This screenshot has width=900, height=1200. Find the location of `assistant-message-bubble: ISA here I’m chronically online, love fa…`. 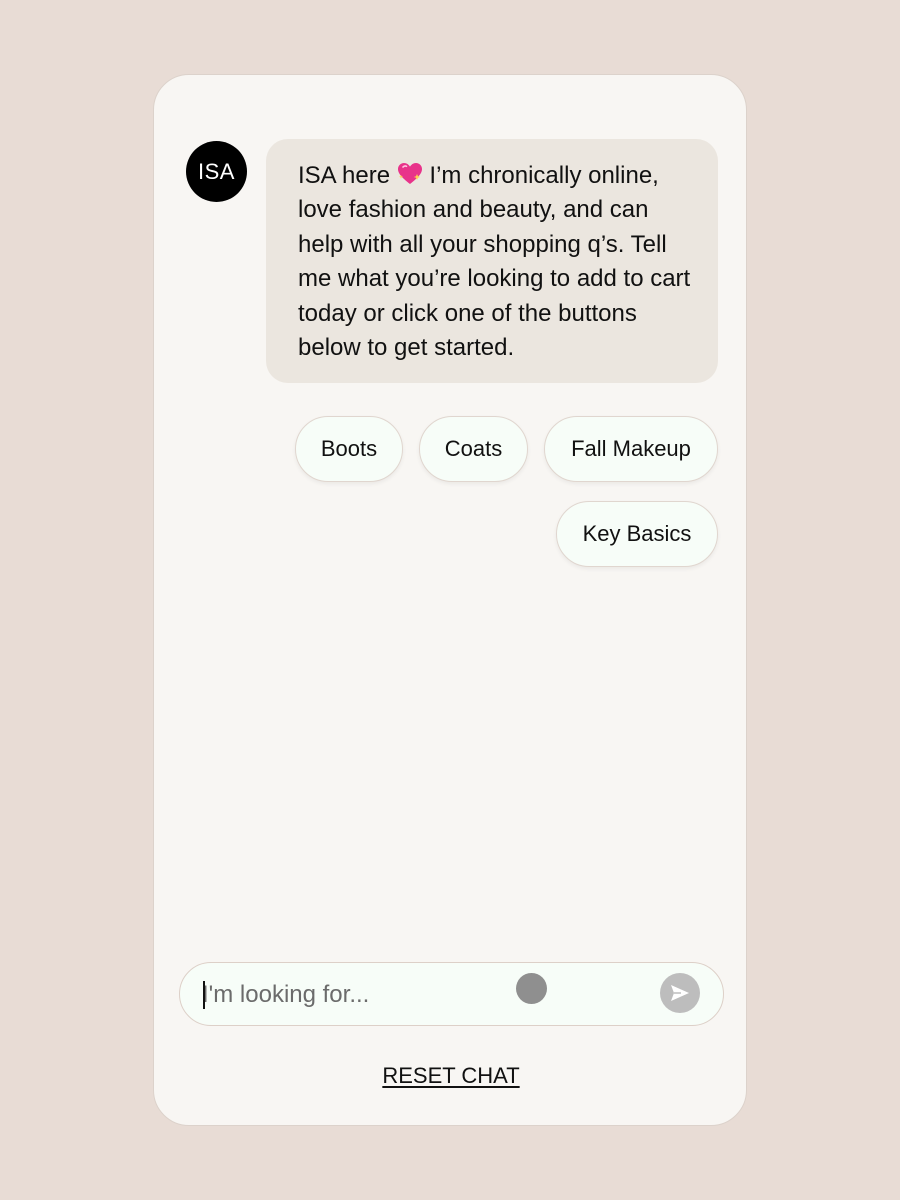

assistant-message-bubble: ISA here I’m chronically online, love fa… is located at coordinates (492, 261).